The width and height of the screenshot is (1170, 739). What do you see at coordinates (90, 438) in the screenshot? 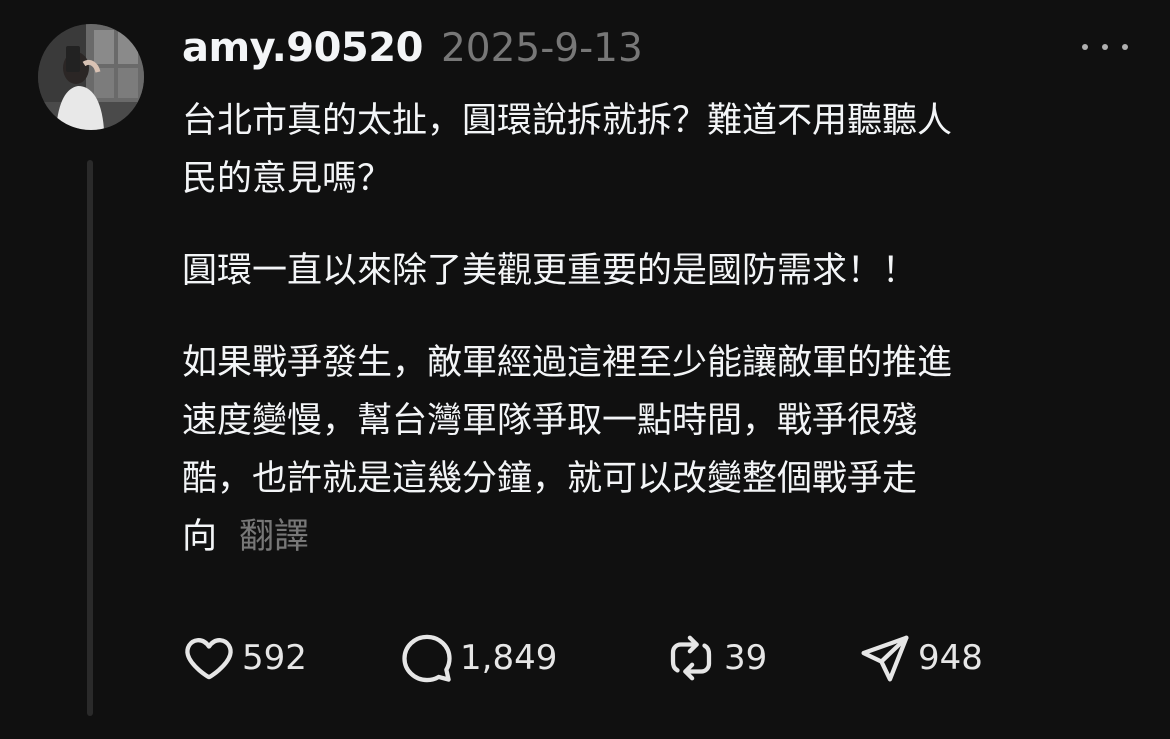
I see `thread-line` at bounding box center [90, 438].